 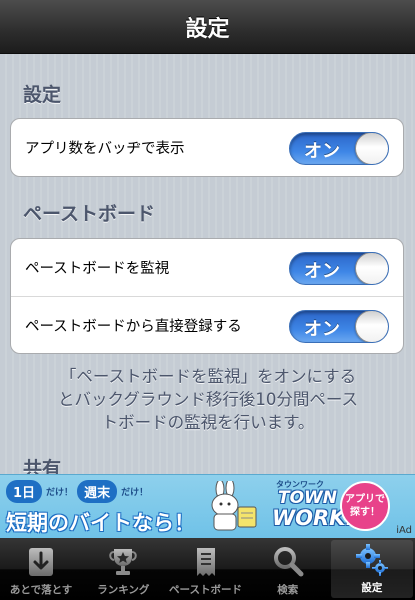 What do you see at coordinates (371, 560) in the screenshot?
I see `gear-icon` at bounding box center [371, 560].